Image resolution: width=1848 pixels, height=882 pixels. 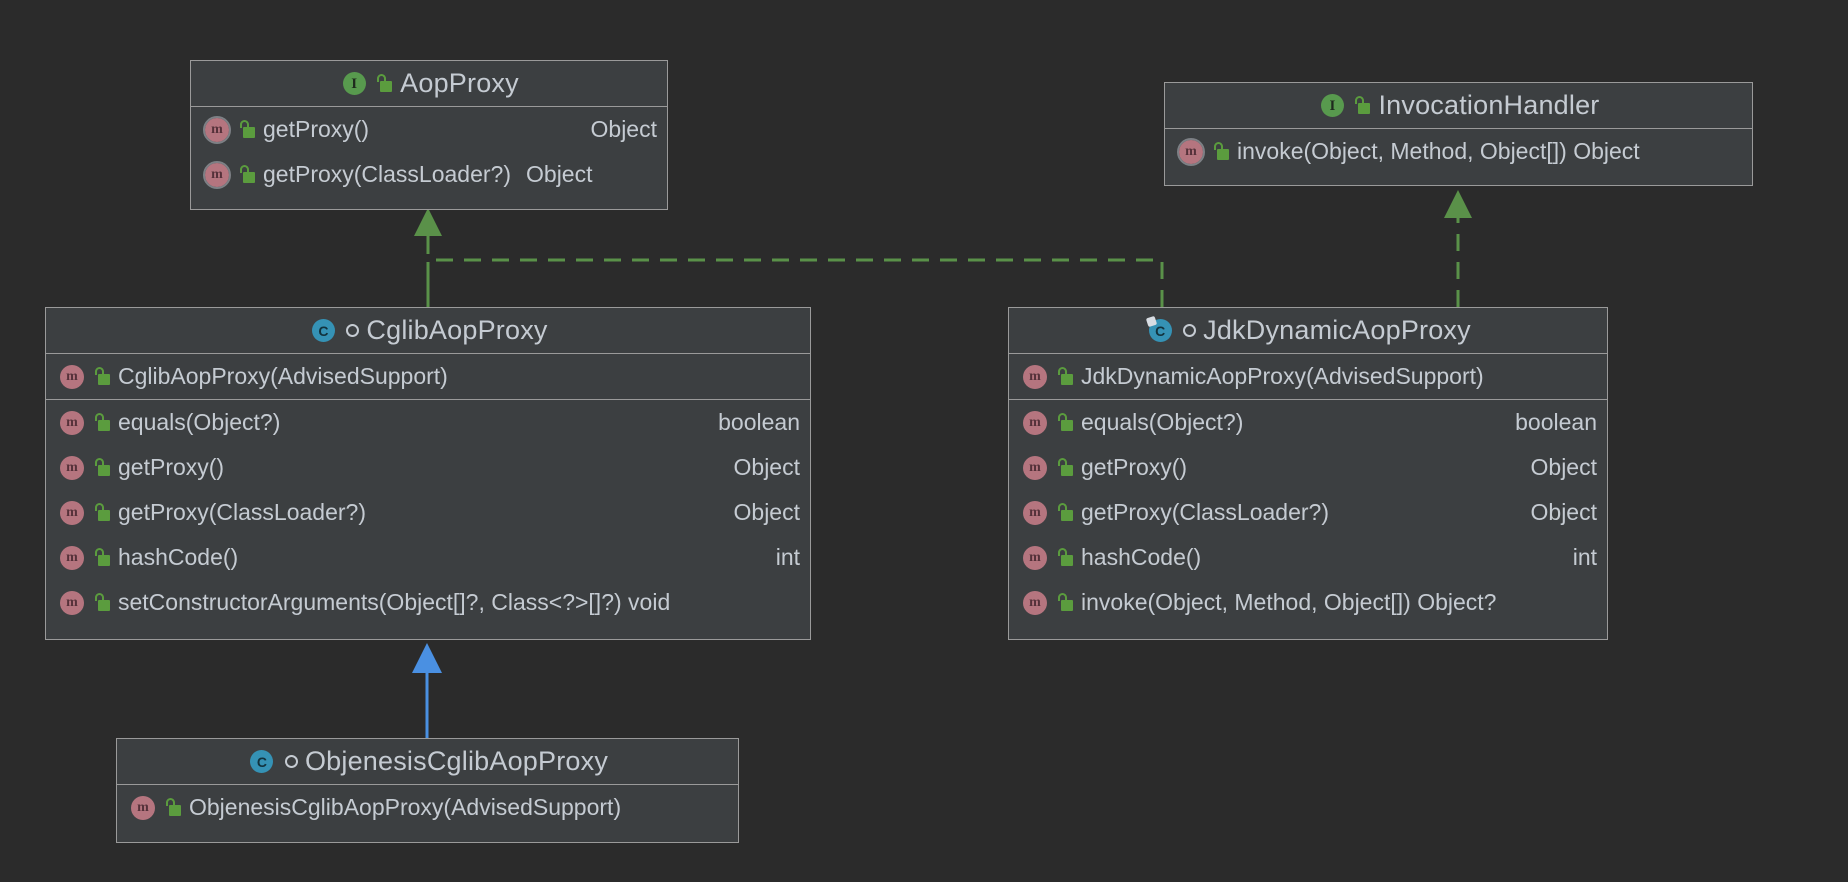 I want to click on class-header-aopproxy: I AopProxy, so click(x=429, y=84).